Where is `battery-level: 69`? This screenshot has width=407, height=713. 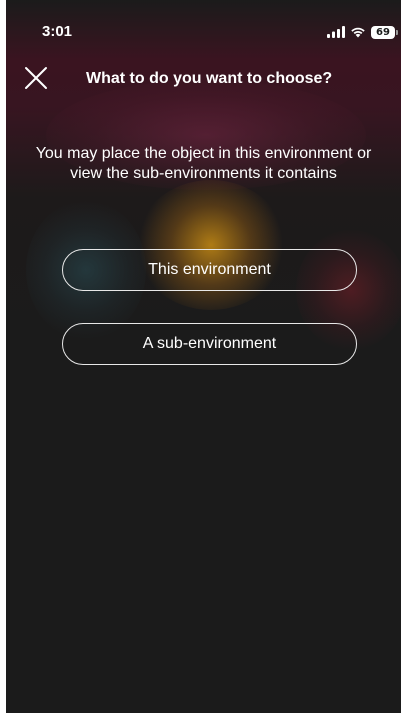
battery-level: 69 is located at coordinates (383, 32).